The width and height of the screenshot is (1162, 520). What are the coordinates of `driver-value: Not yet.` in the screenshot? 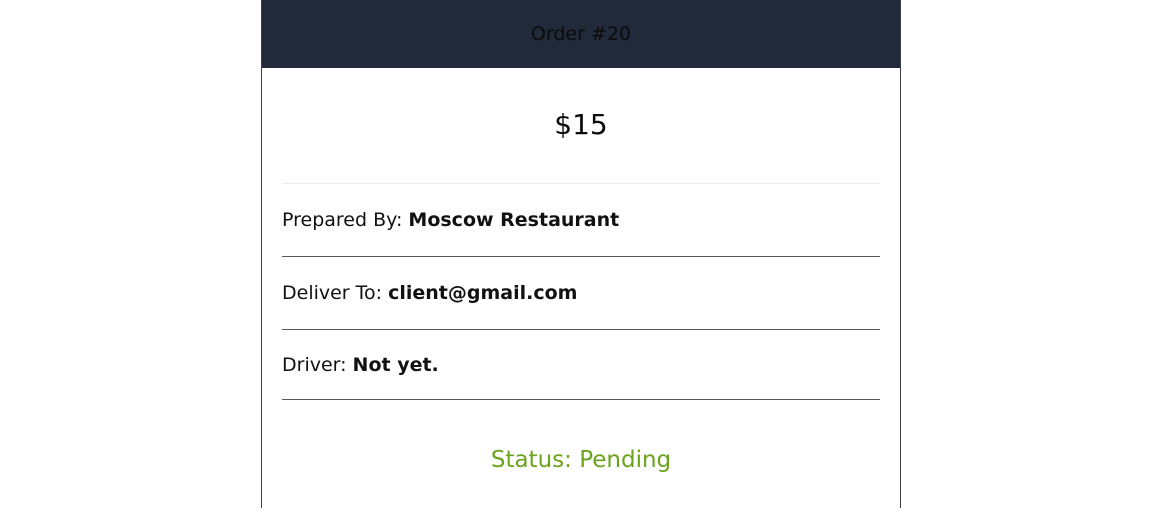 It's located at (395, 364).